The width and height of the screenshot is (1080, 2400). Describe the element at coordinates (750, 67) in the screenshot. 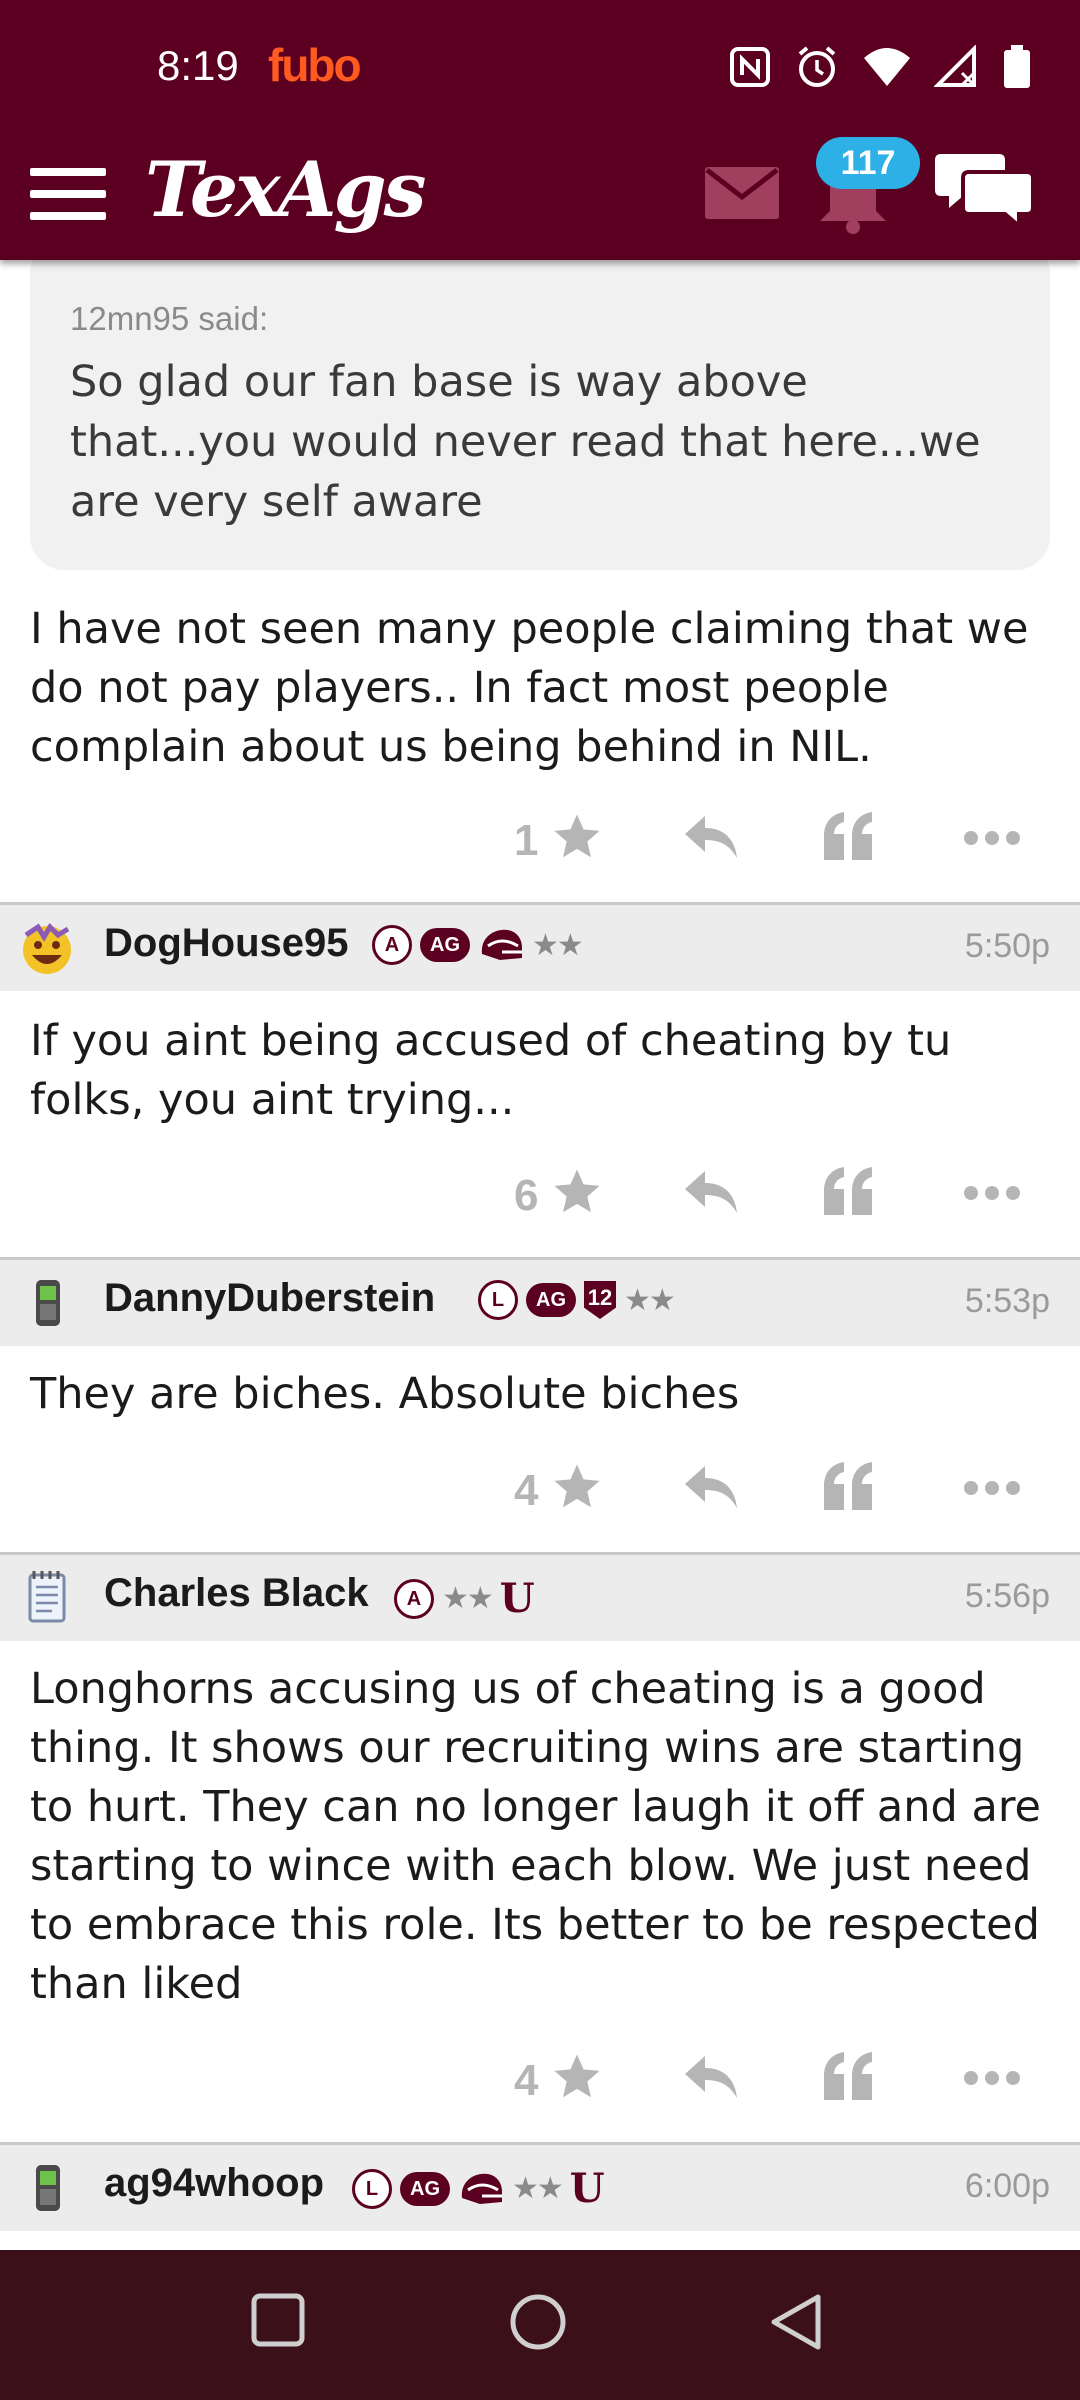

I see `nfc-icon` at that location.